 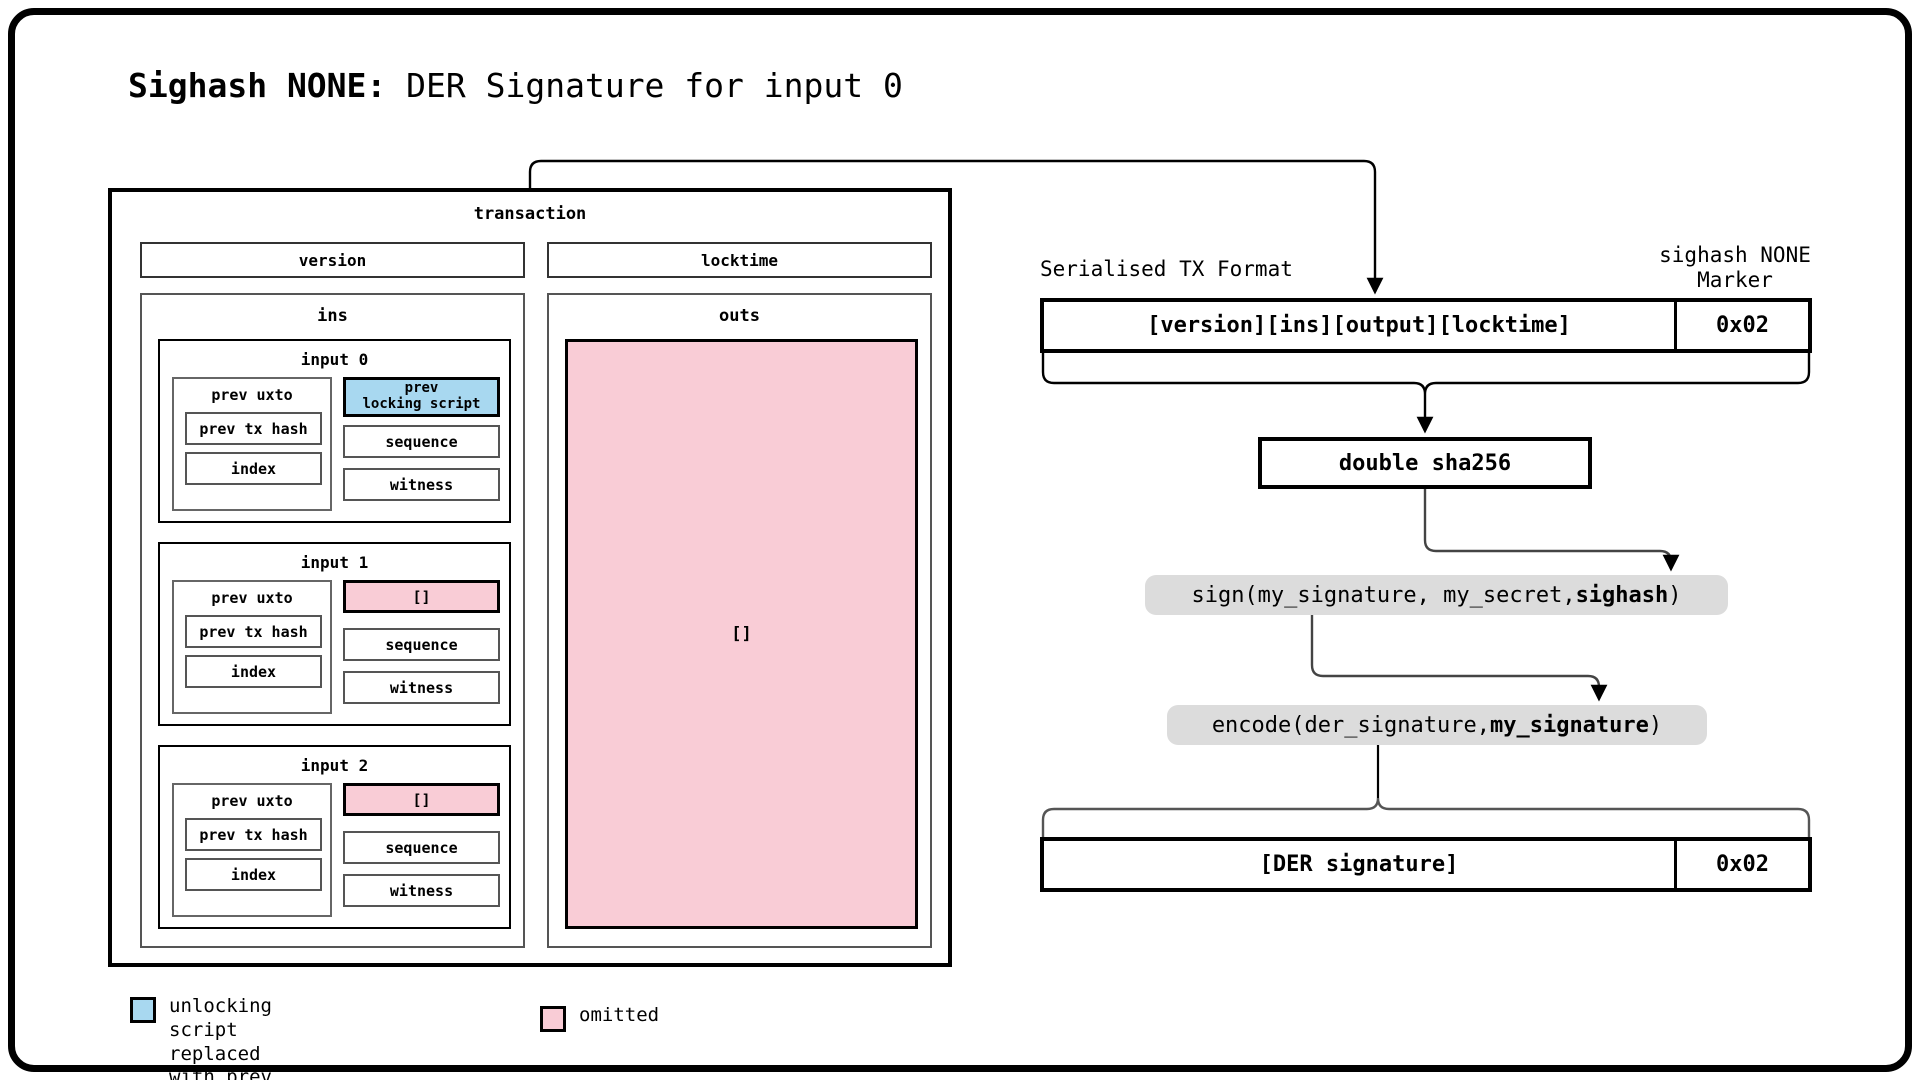 I want to click on input-2-unlocking-script: [], so click(x=421, y=799).